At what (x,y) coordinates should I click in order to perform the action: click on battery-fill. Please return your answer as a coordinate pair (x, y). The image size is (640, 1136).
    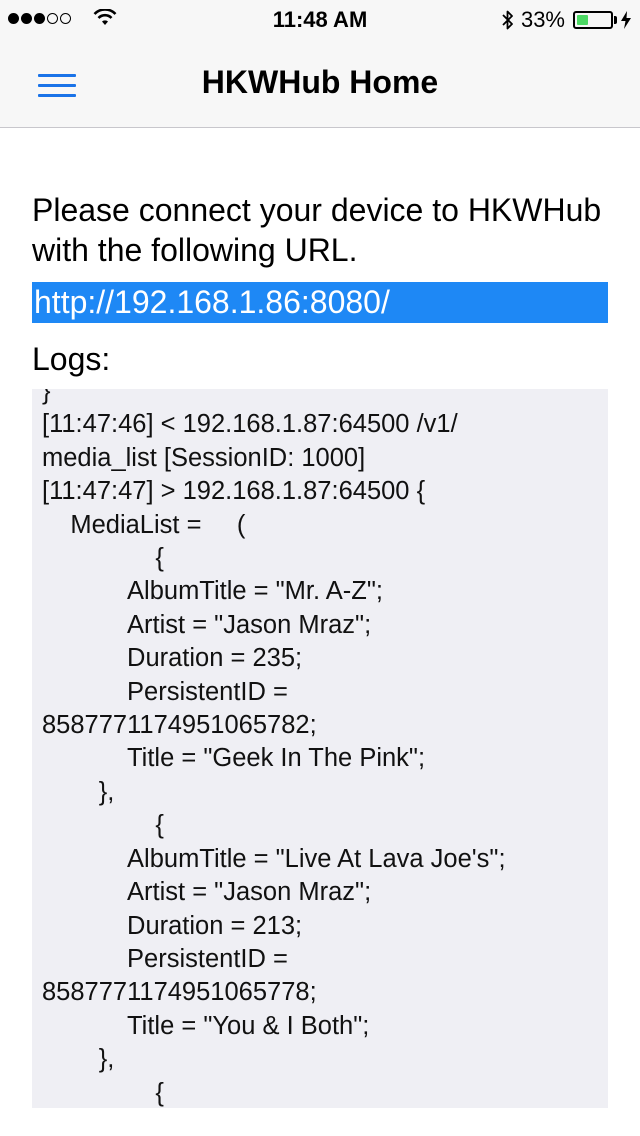
    Looking at the image, I should click on (582, 20).